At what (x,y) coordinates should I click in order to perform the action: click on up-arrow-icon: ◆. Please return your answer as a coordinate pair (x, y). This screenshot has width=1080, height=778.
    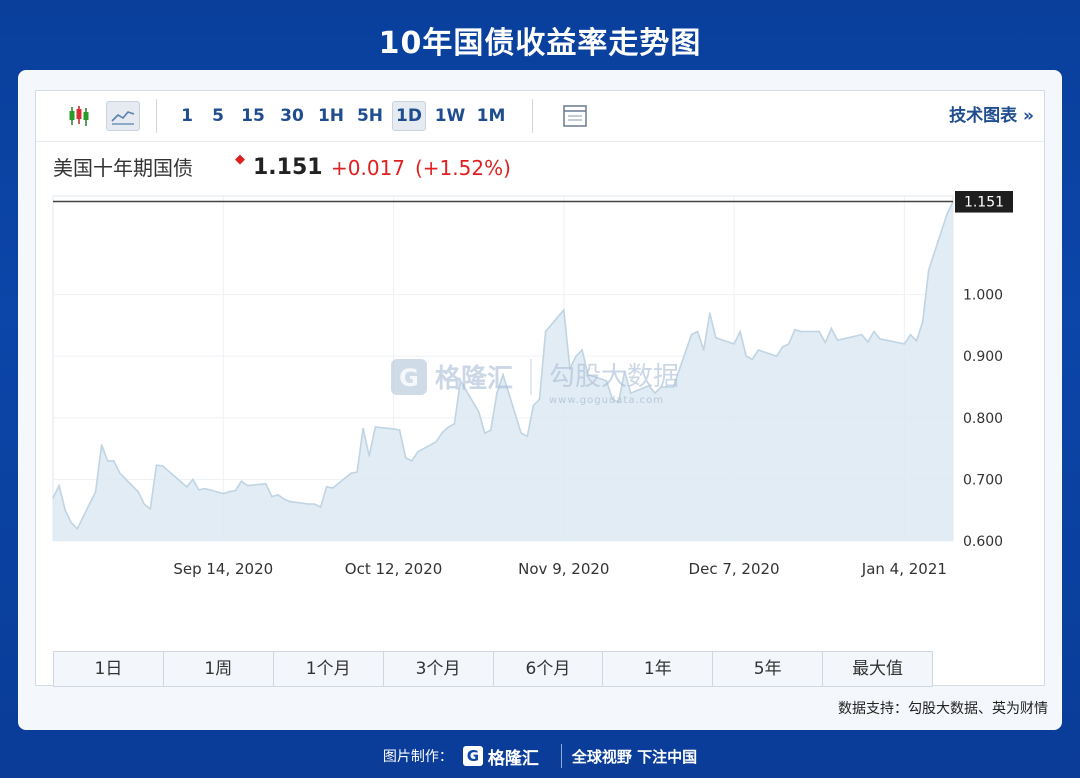
    Looking at the image, I should click on (240, 159).